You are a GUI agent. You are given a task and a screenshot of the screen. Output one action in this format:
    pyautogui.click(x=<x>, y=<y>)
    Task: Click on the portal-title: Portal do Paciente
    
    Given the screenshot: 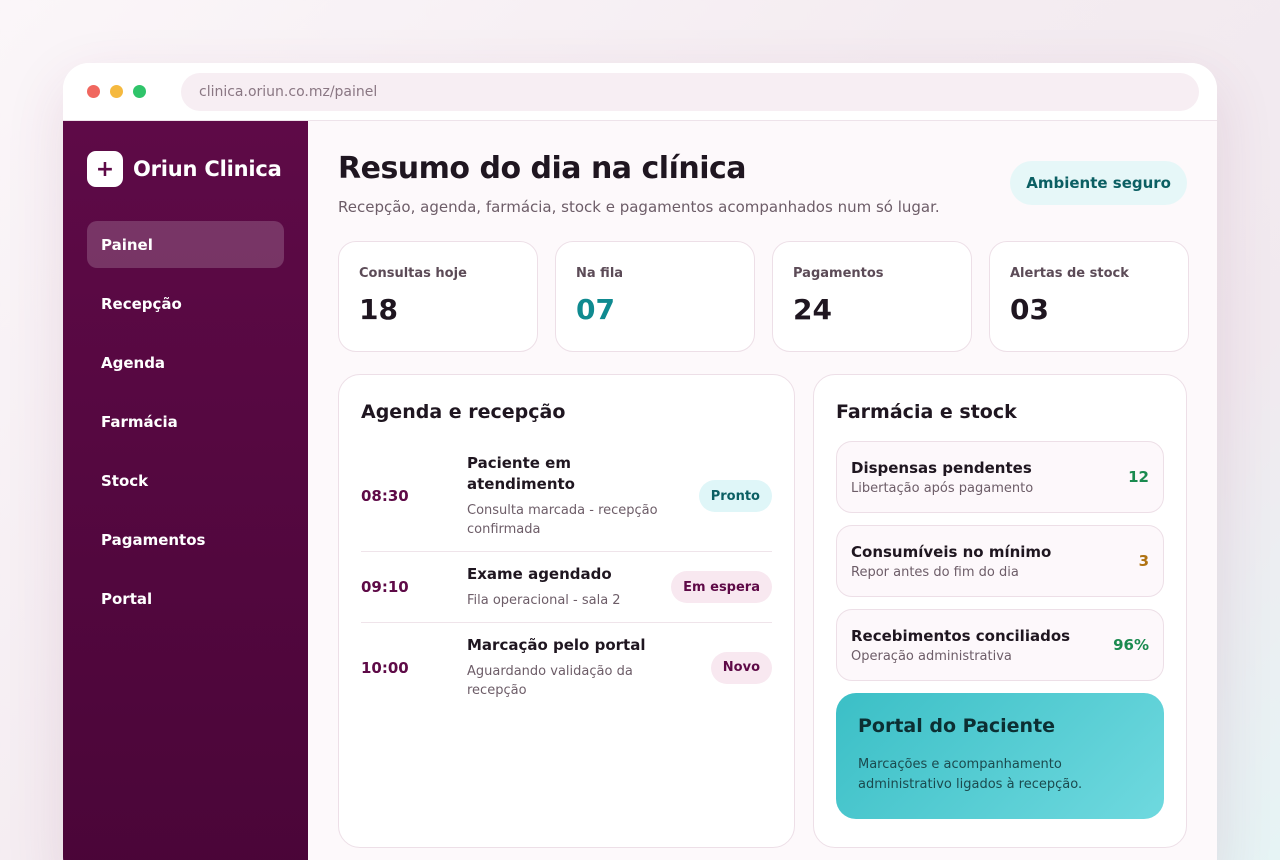 What is the action you would take?
    pyautogui.click(x=957, y=726)
    